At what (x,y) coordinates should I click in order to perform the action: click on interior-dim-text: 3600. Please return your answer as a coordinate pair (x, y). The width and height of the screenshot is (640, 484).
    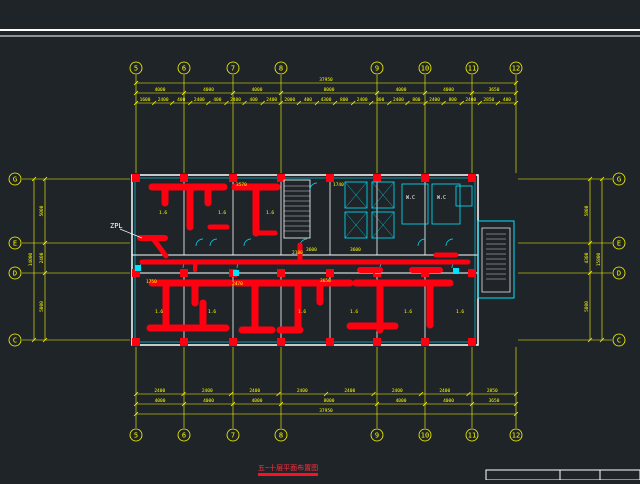
    Looking at the image, I should click on (311, 250).